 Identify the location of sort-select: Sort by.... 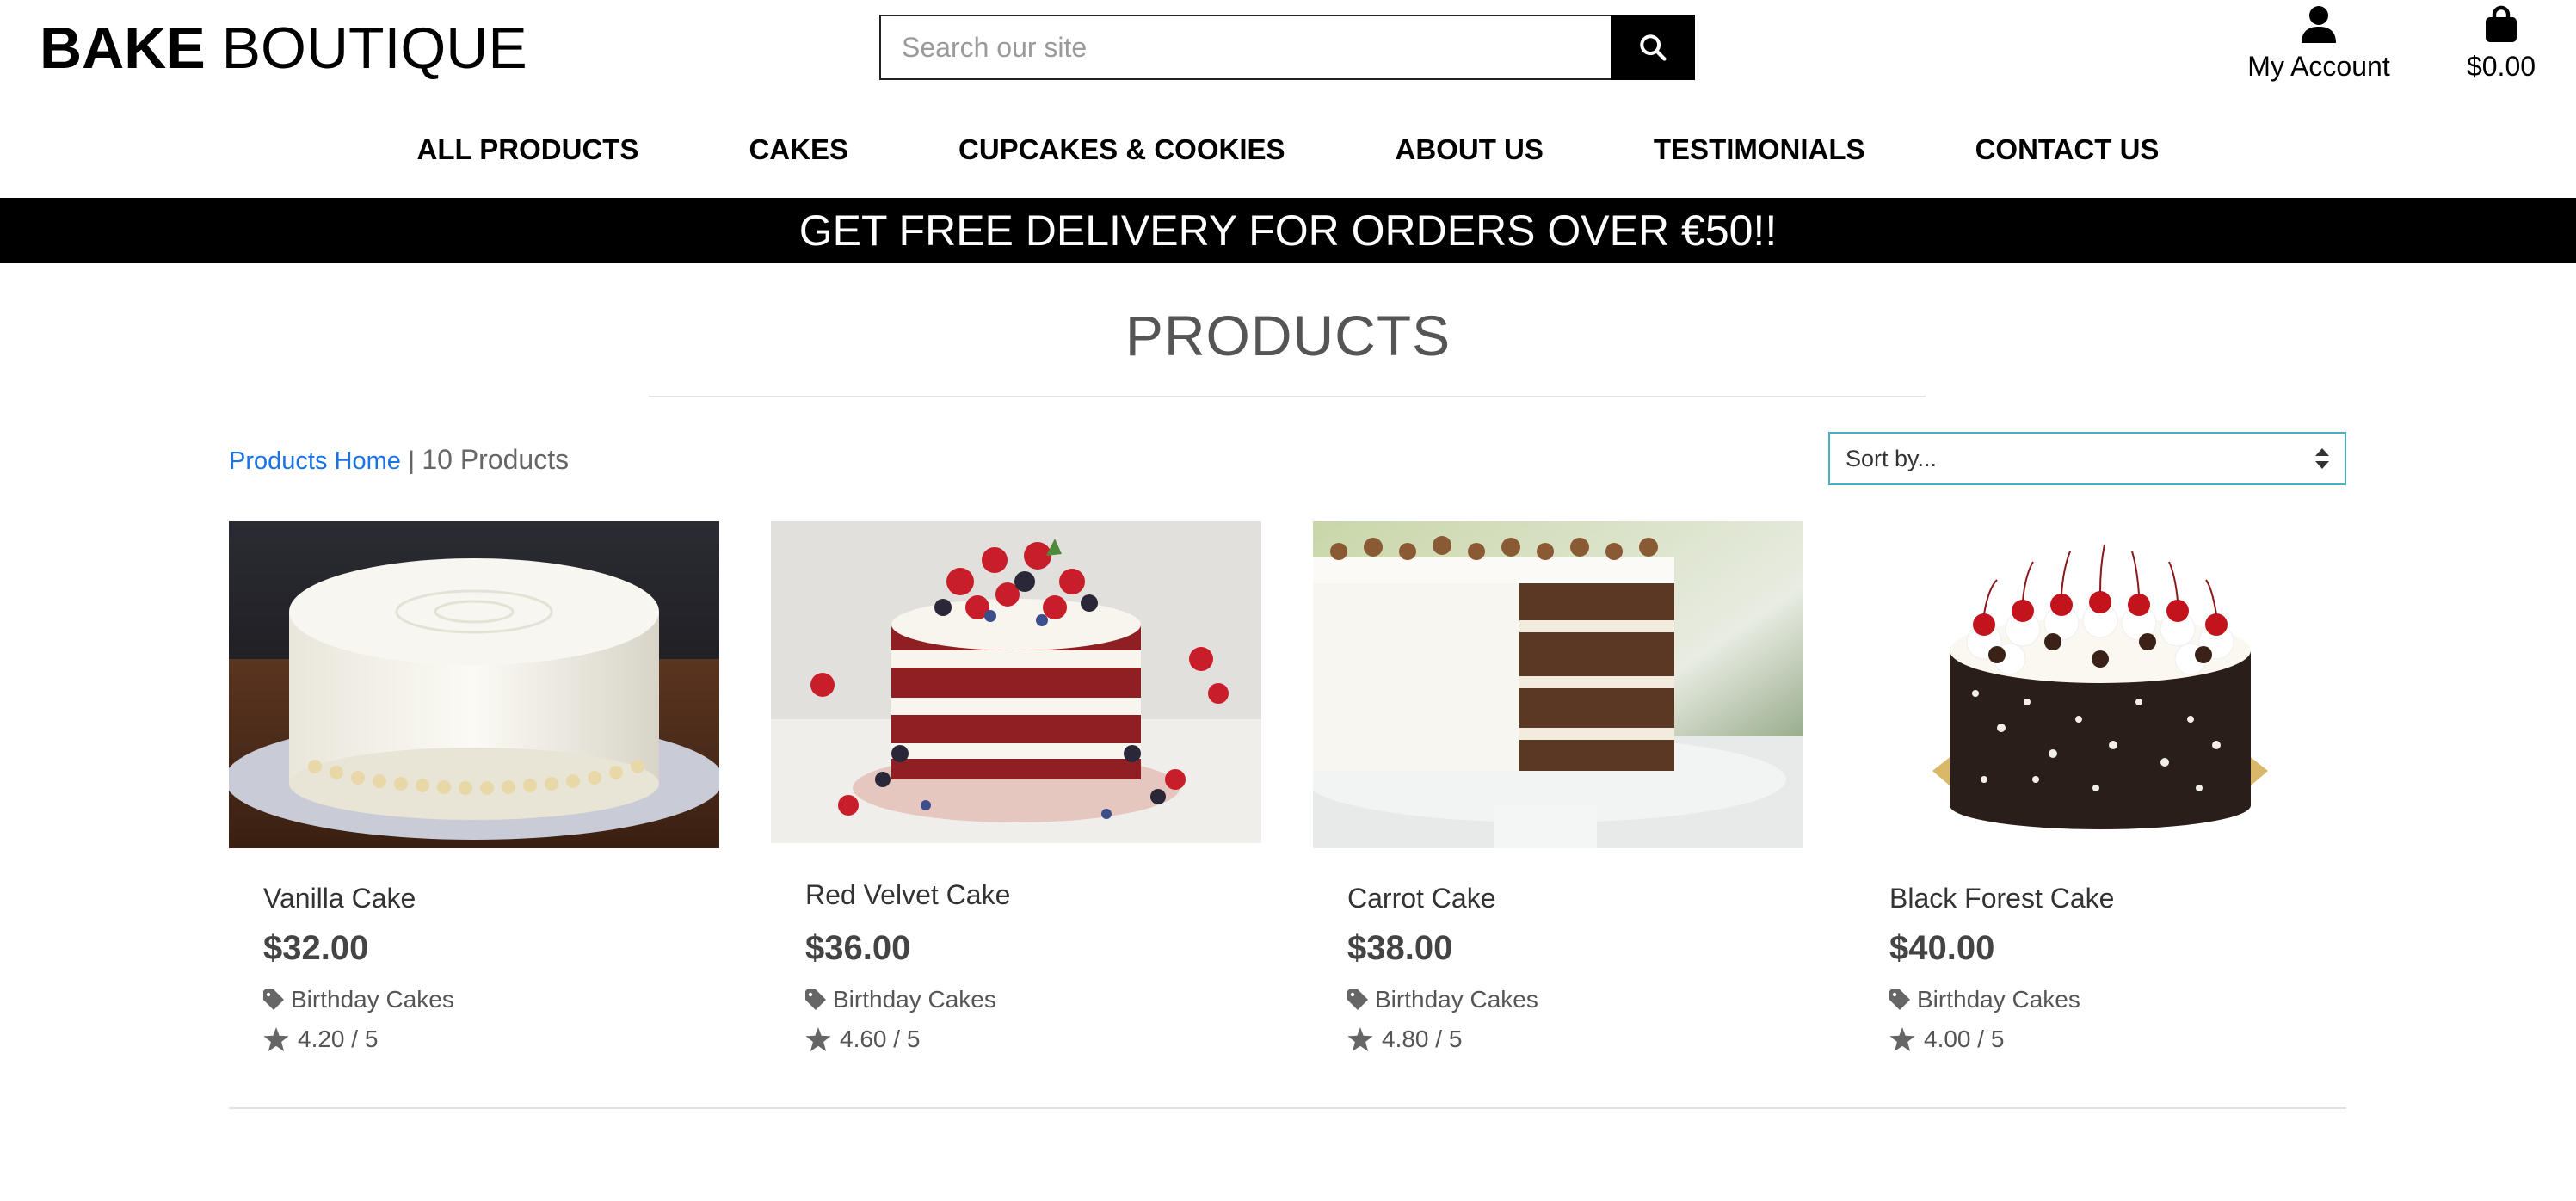
(2087, 458).